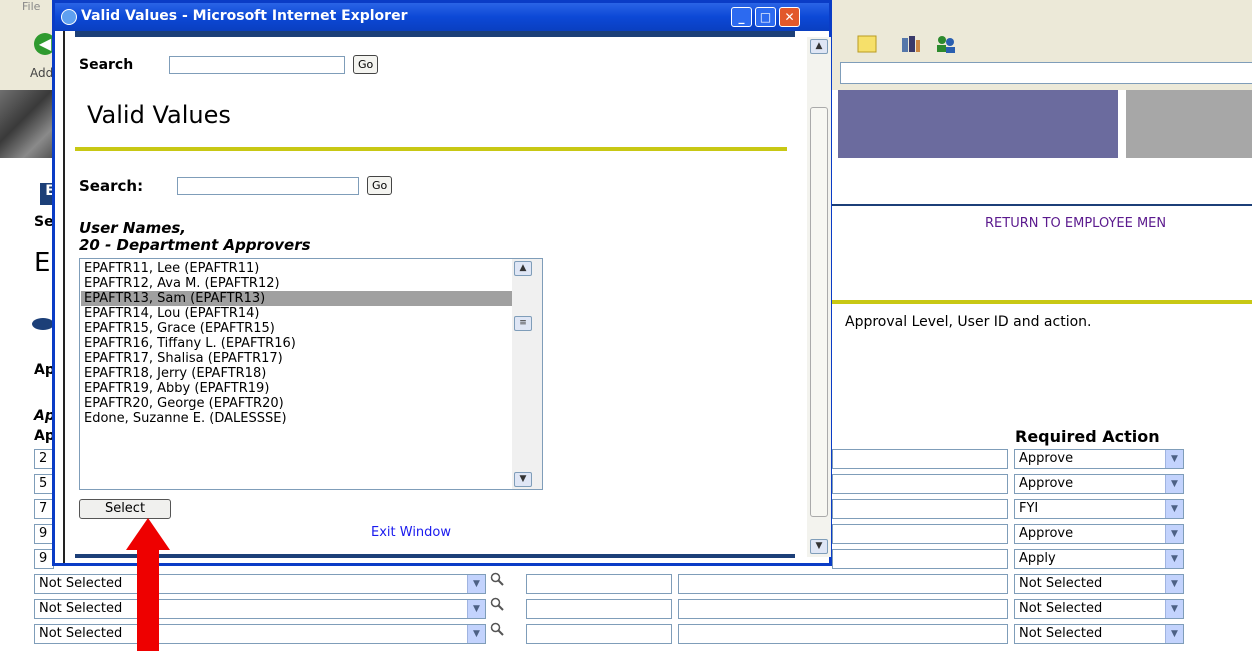 Image resolution: width=1252 pixels, height=651 pixels. Describe the element at coordinates (111, 186) in the screenshot. I see `search-label: Search:` at that location.